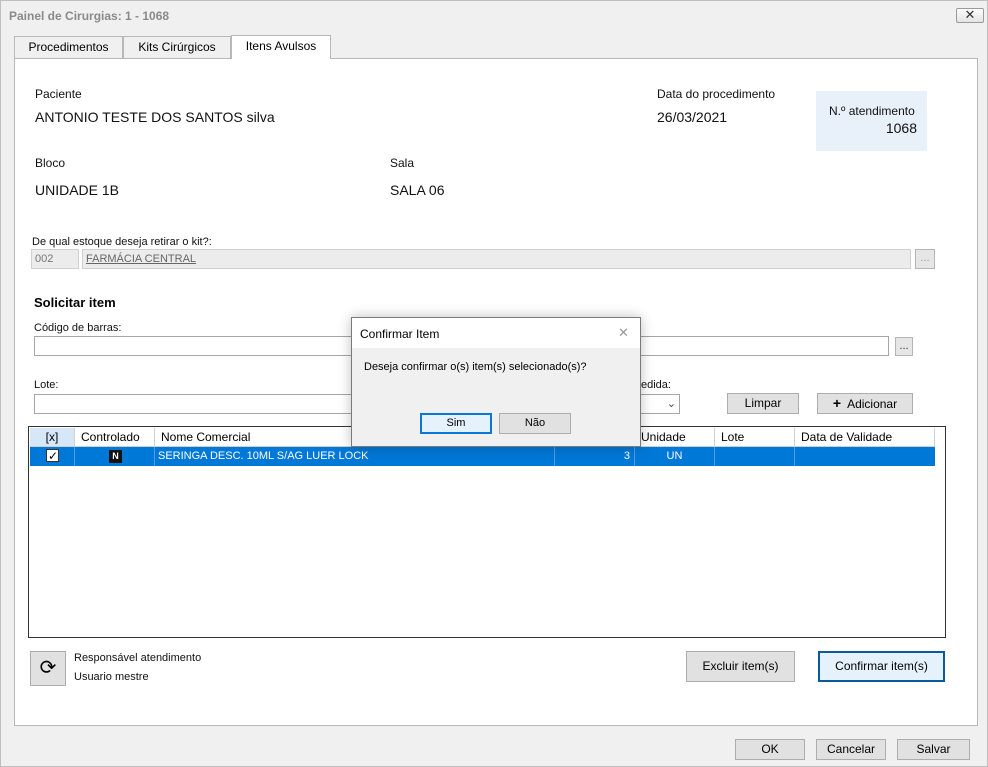  What do you see at coordinates (851, 749) in the screenshot?
I see `cancelar-button: Cancelar` at bounding box center [851, 749].